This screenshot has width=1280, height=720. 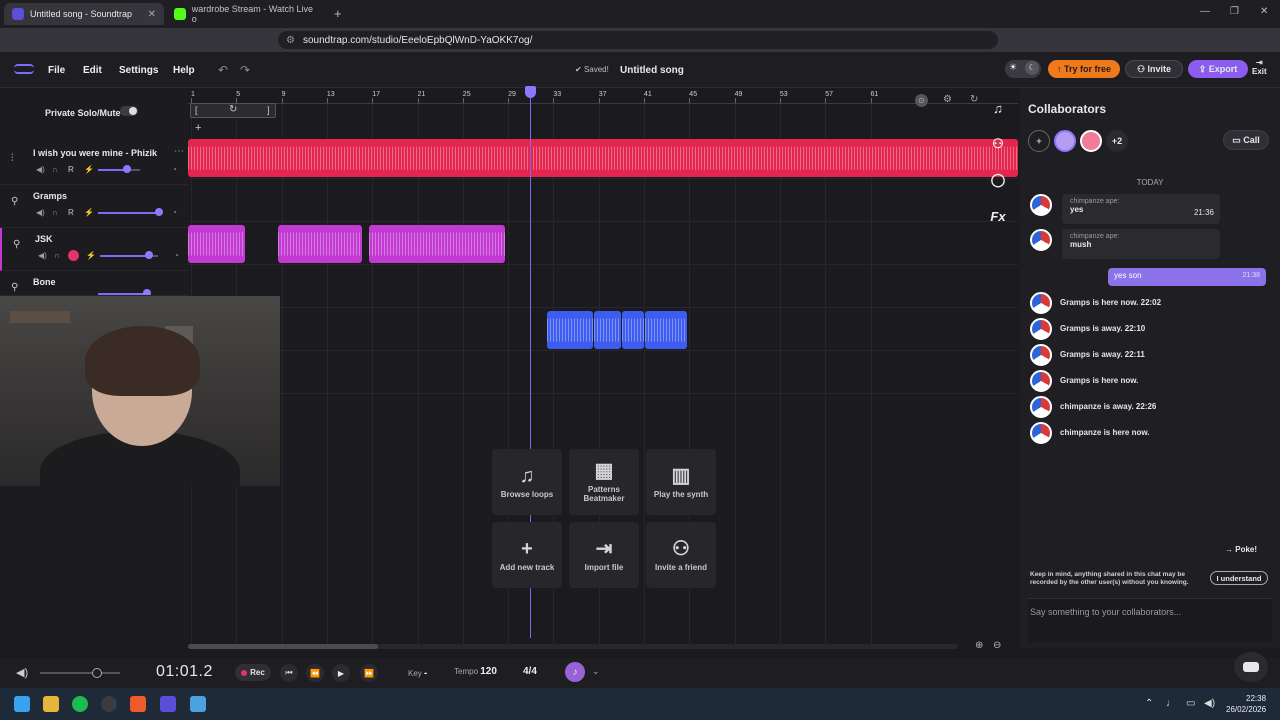 I want to click on try-free-button: ↑ Try for free, so click(x=1084, y=69).